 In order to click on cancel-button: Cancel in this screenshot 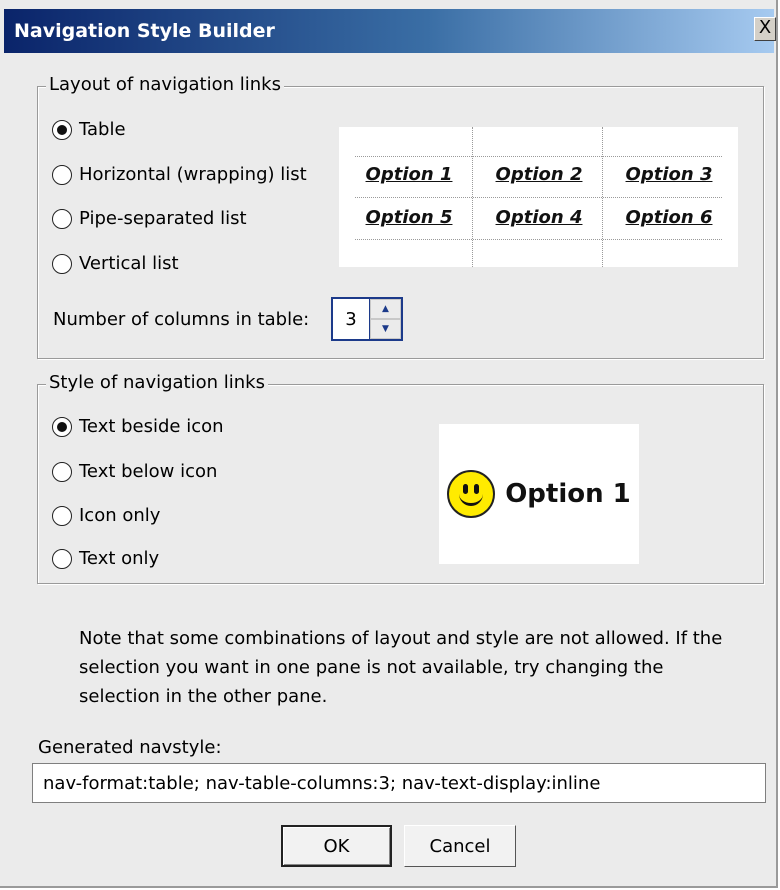, I will do `click(460, 846)`.